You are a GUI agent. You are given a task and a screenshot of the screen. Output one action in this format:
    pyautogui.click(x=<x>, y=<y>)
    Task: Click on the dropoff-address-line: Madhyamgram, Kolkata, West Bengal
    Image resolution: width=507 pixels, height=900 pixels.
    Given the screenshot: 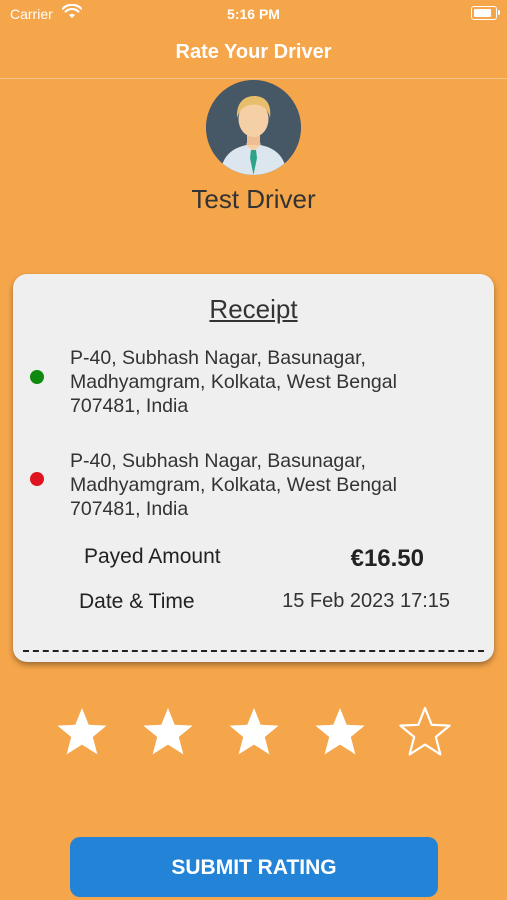 What is the action you would take?
    pyautogui.click(x=233, y=485)
    